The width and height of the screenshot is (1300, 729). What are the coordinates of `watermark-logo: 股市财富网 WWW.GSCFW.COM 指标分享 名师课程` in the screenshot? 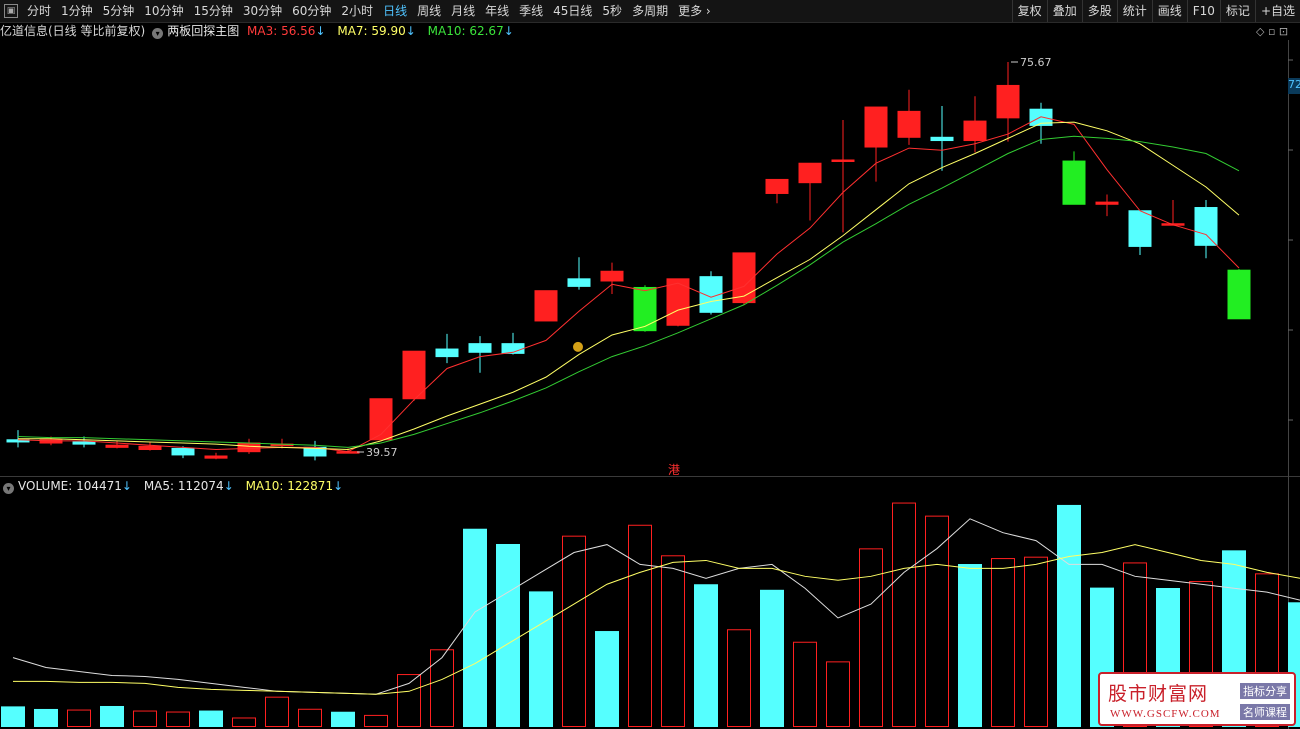 It's located at (1197, 699).